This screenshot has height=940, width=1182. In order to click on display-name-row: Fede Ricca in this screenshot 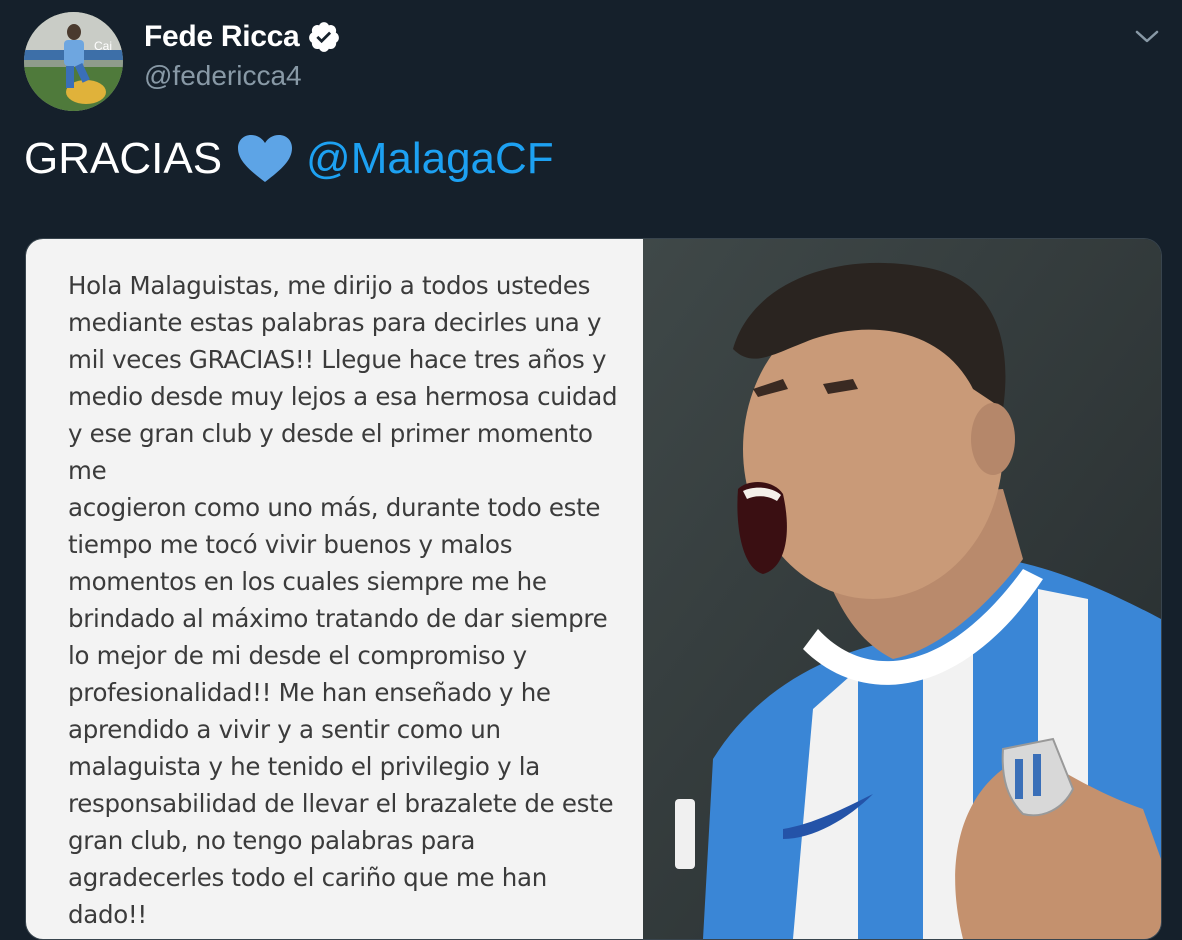, I will do `click(242, 37)`.